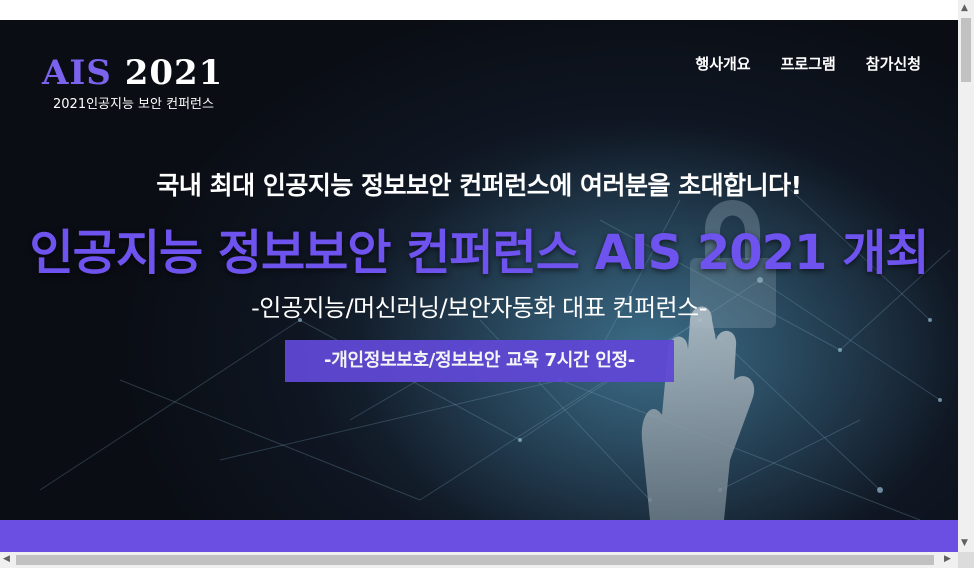  Describe the element at coordinates (966, 50) in the screenshot. I see `vertical-scroll-thumb` at that location.